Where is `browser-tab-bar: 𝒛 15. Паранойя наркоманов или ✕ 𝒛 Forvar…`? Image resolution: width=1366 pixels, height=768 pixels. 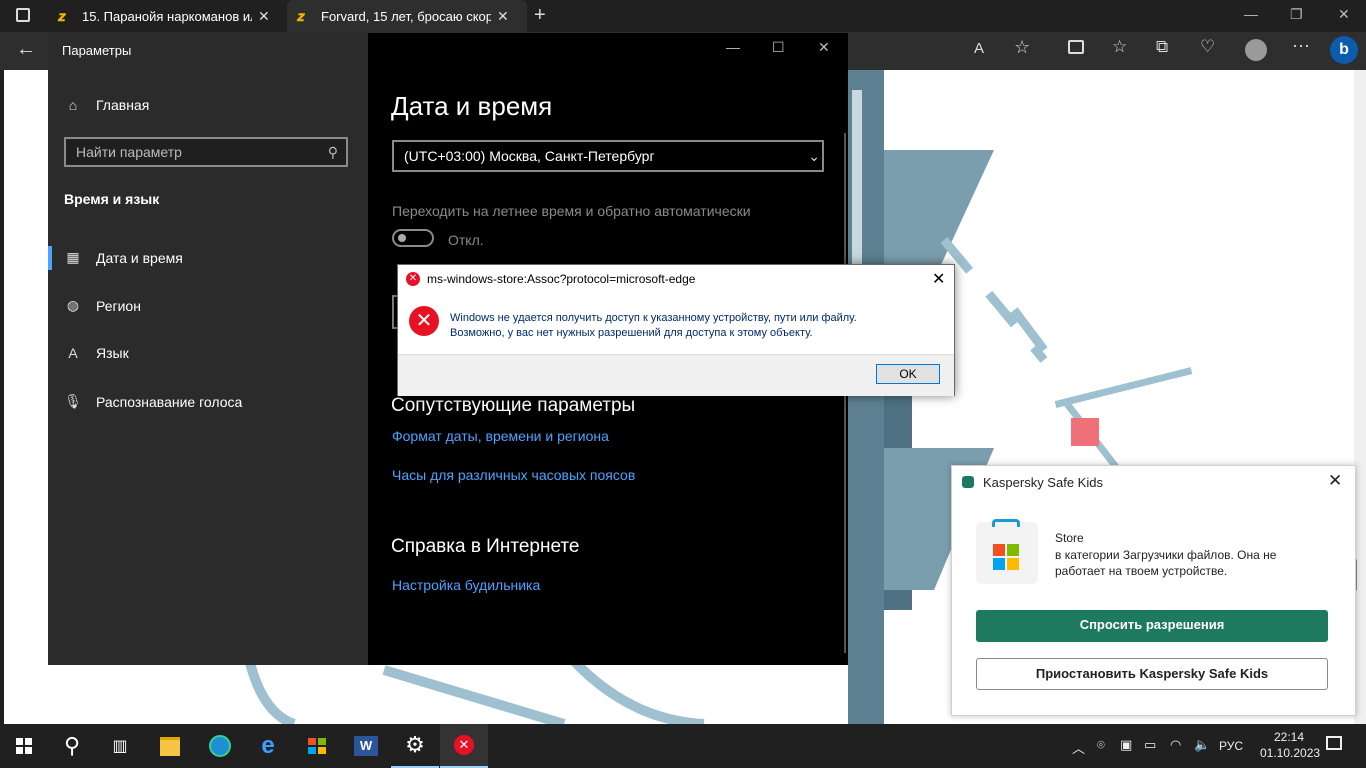 browser-tab-bar: 𝒛 15. Паранойя наркоманов или ✕ 𝒛 Forvar… is located at coordinates (683, 16).